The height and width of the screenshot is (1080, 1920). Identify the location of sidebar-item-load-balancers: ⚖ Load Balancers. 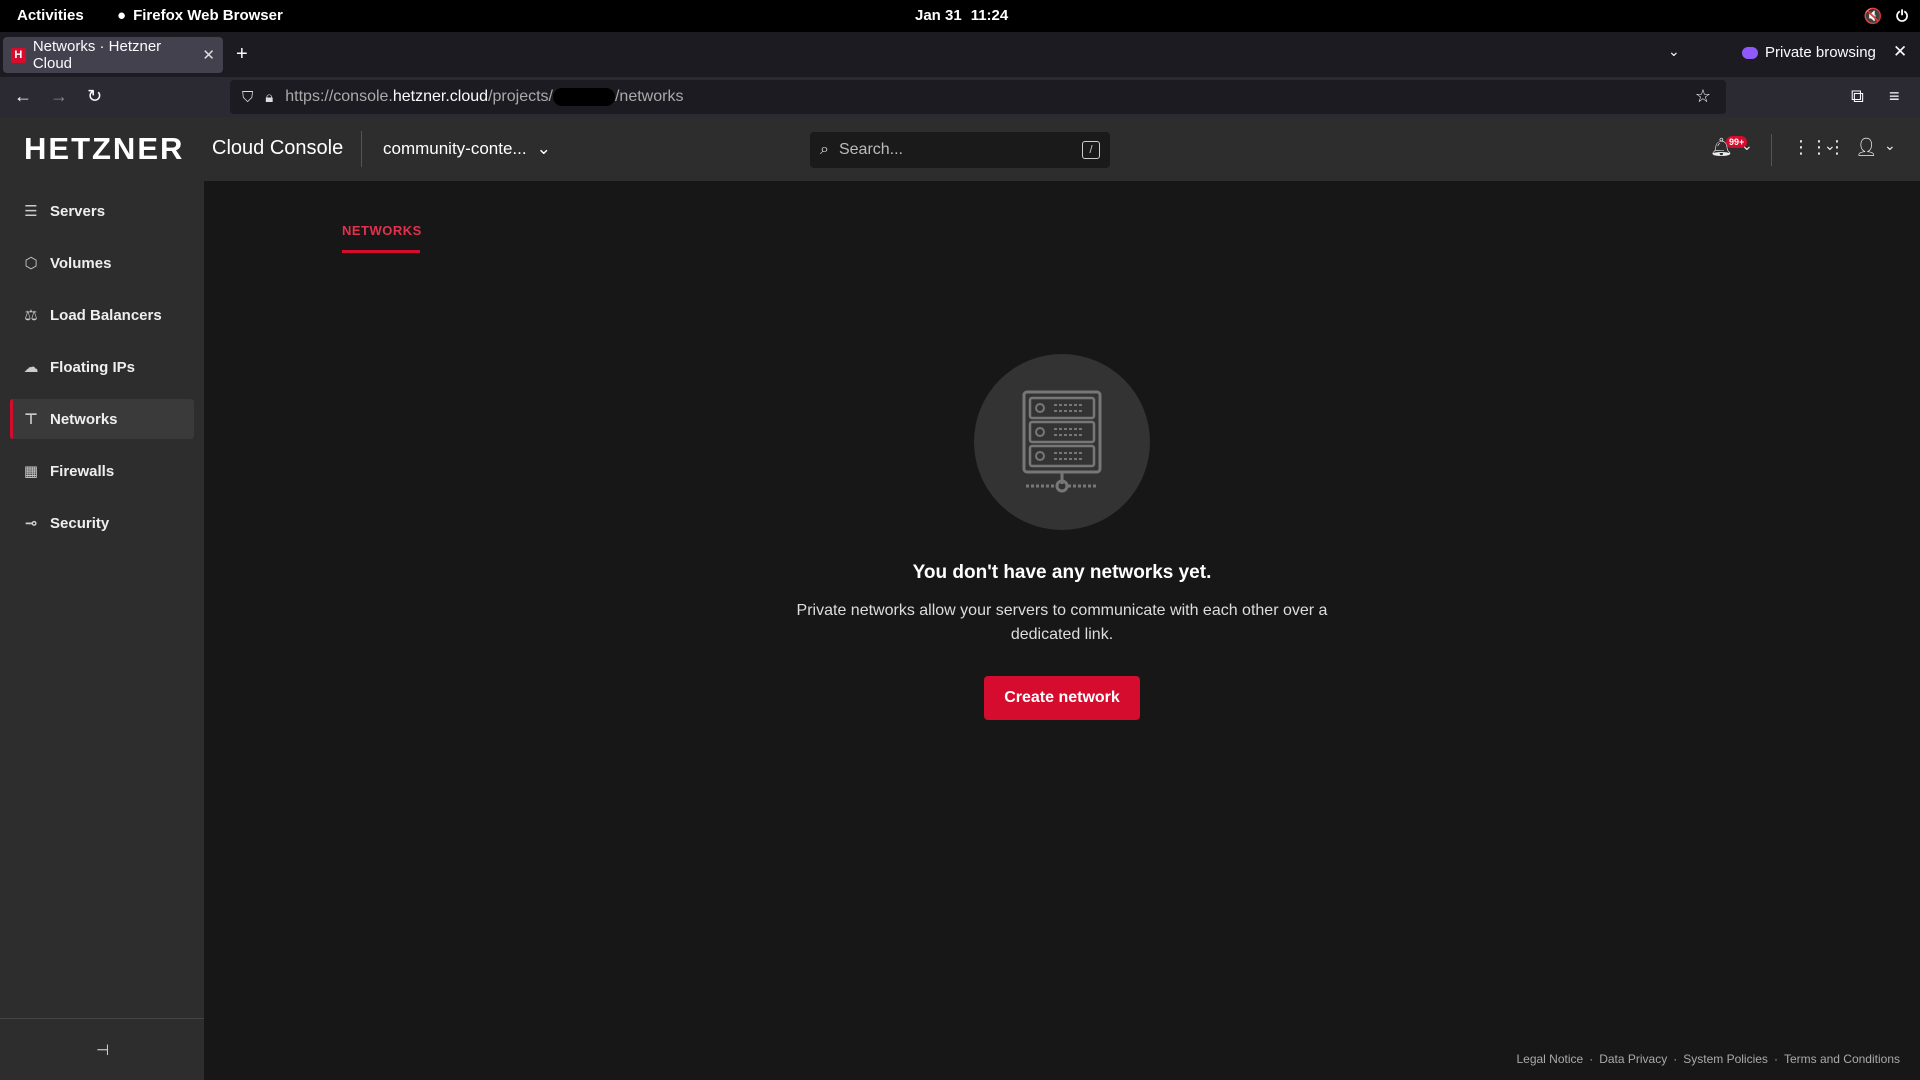
(102, 315).